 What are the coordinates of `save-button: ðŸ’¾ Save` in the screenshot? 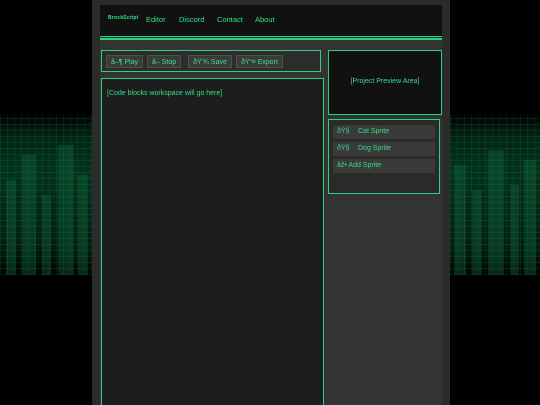 It's located at (210, 61).